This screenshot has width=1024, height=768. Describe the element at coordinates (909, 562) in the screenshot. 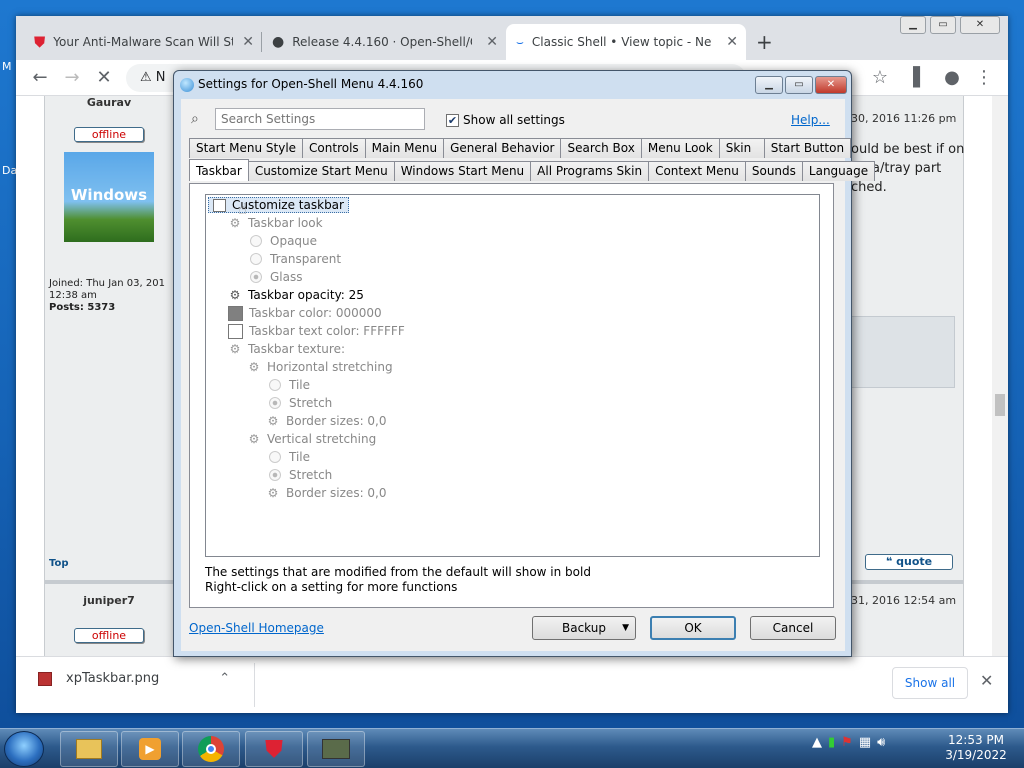

I see `quote-button: ❝ quote` at that location.